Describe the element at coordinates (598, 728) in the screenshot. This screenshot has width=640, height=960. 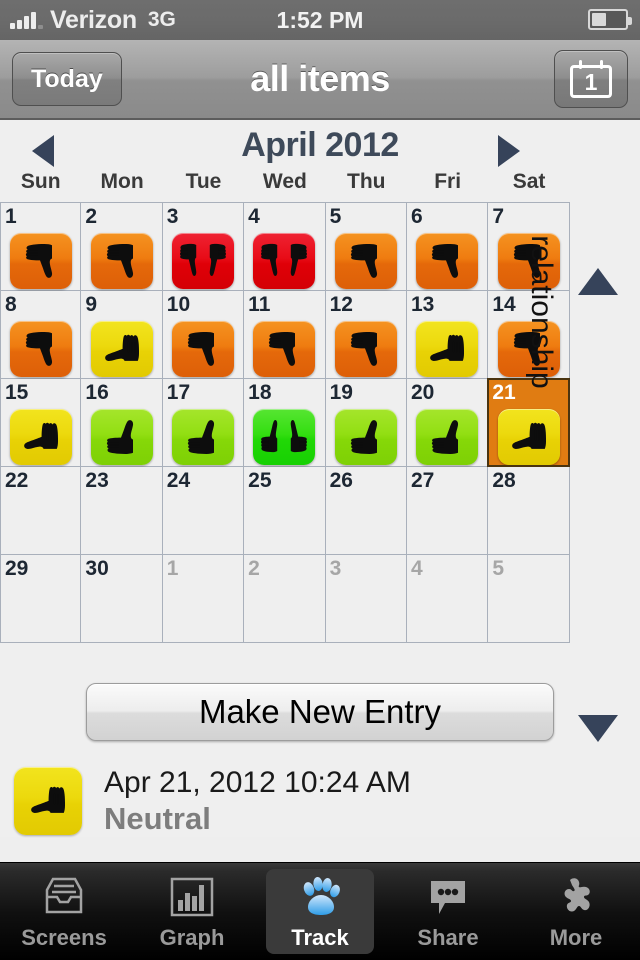
I see `arrow-down-icon` at that location.